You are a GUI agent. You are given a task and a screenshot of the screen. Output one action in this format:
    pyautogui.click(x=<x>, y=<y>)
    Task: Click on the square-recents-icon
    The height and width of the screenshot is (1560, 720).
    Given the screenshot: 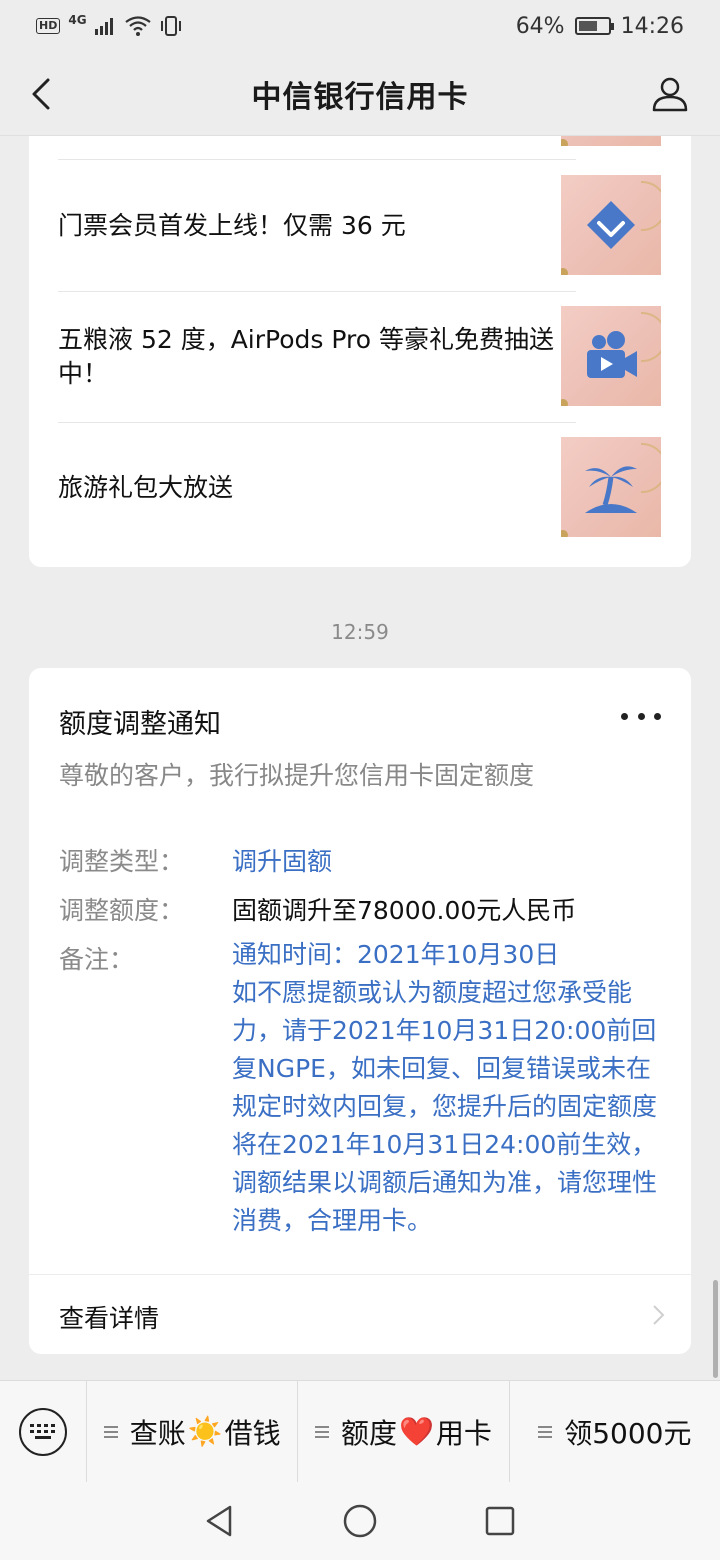 What is the action you would take?
    pyautogui.click(x=500, y=1521)
    